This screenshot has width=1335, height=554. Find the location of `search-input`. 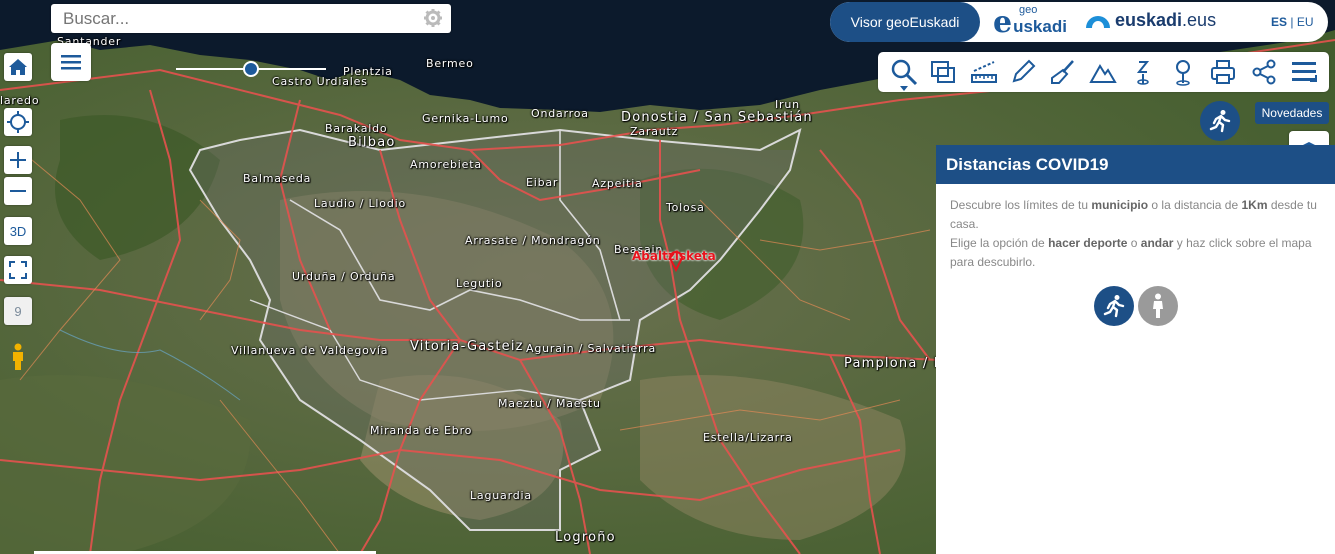

search-input is located at coordinates (233, 18).